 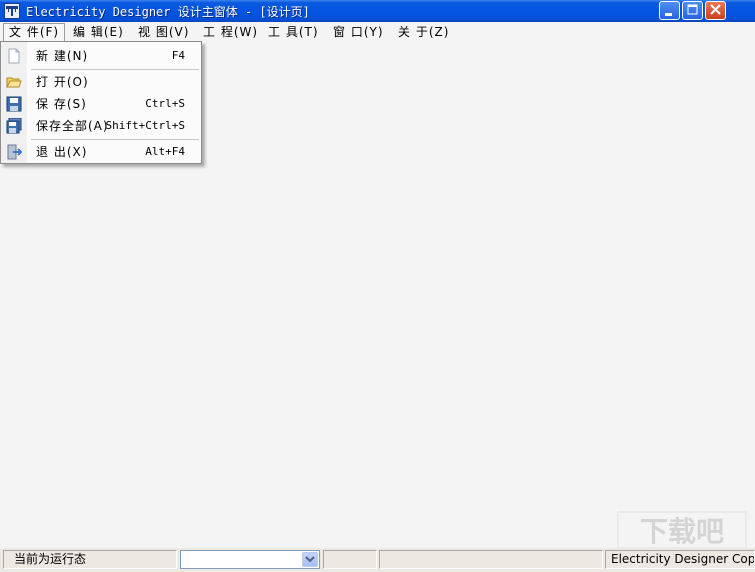 I want to click on menu-item-label: 新 建(N), so click(x=62, y=56).